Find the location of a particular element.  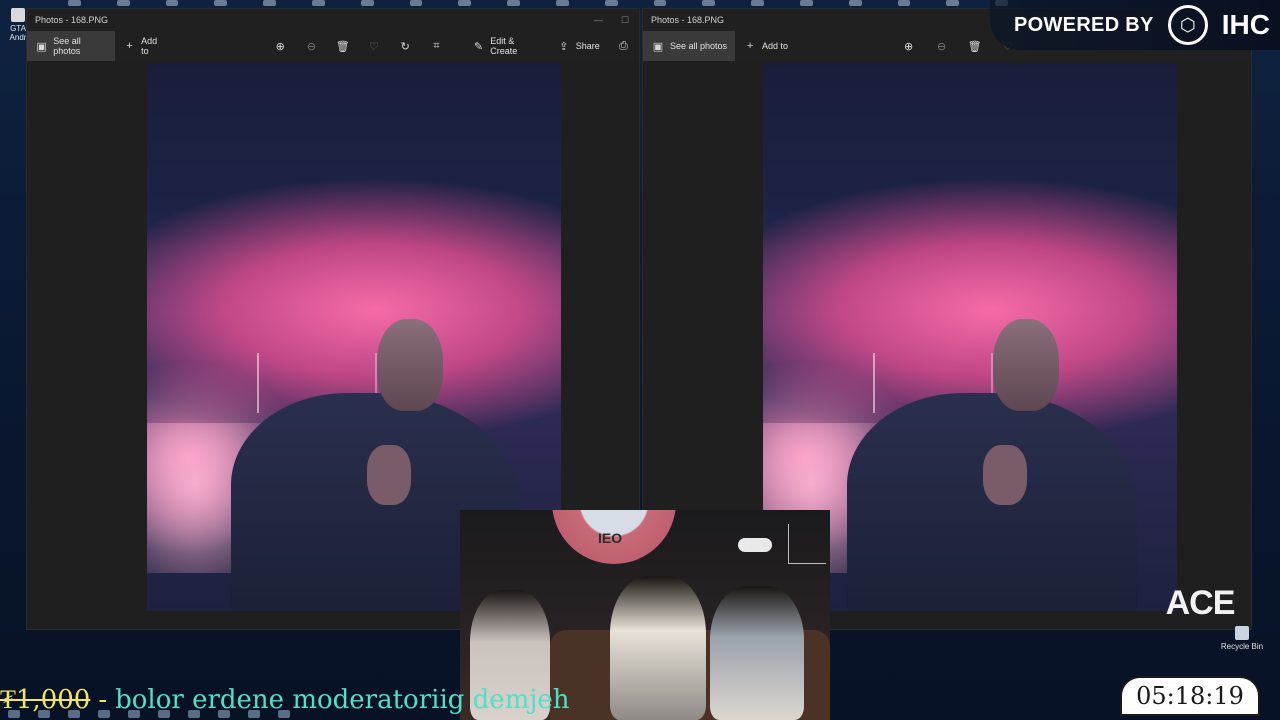

wheel-text: OƎI is located at coordinates (610, 538).